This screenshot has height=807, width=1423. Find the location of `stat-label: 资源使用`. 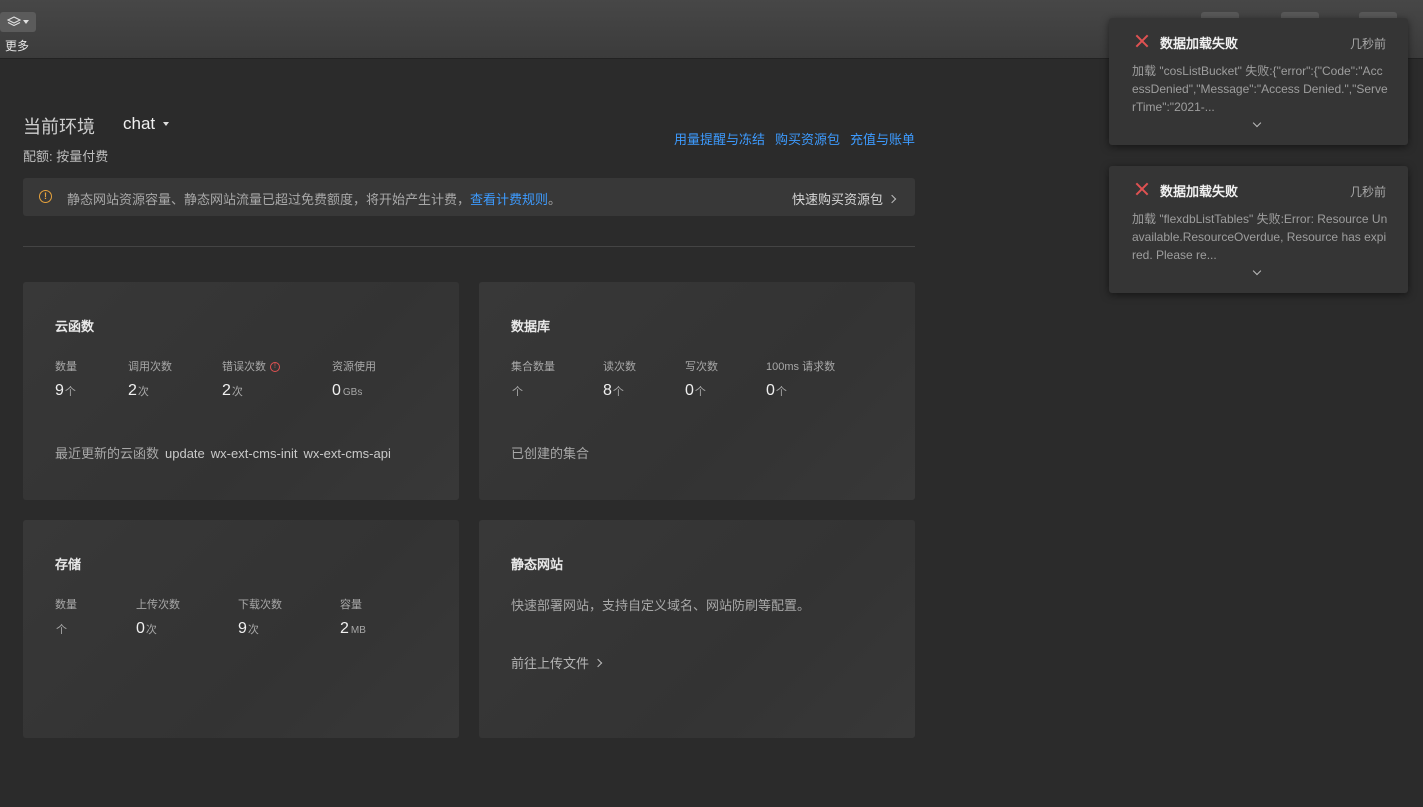

stat-label: 资源使用 is located at coordinates (354, 367).